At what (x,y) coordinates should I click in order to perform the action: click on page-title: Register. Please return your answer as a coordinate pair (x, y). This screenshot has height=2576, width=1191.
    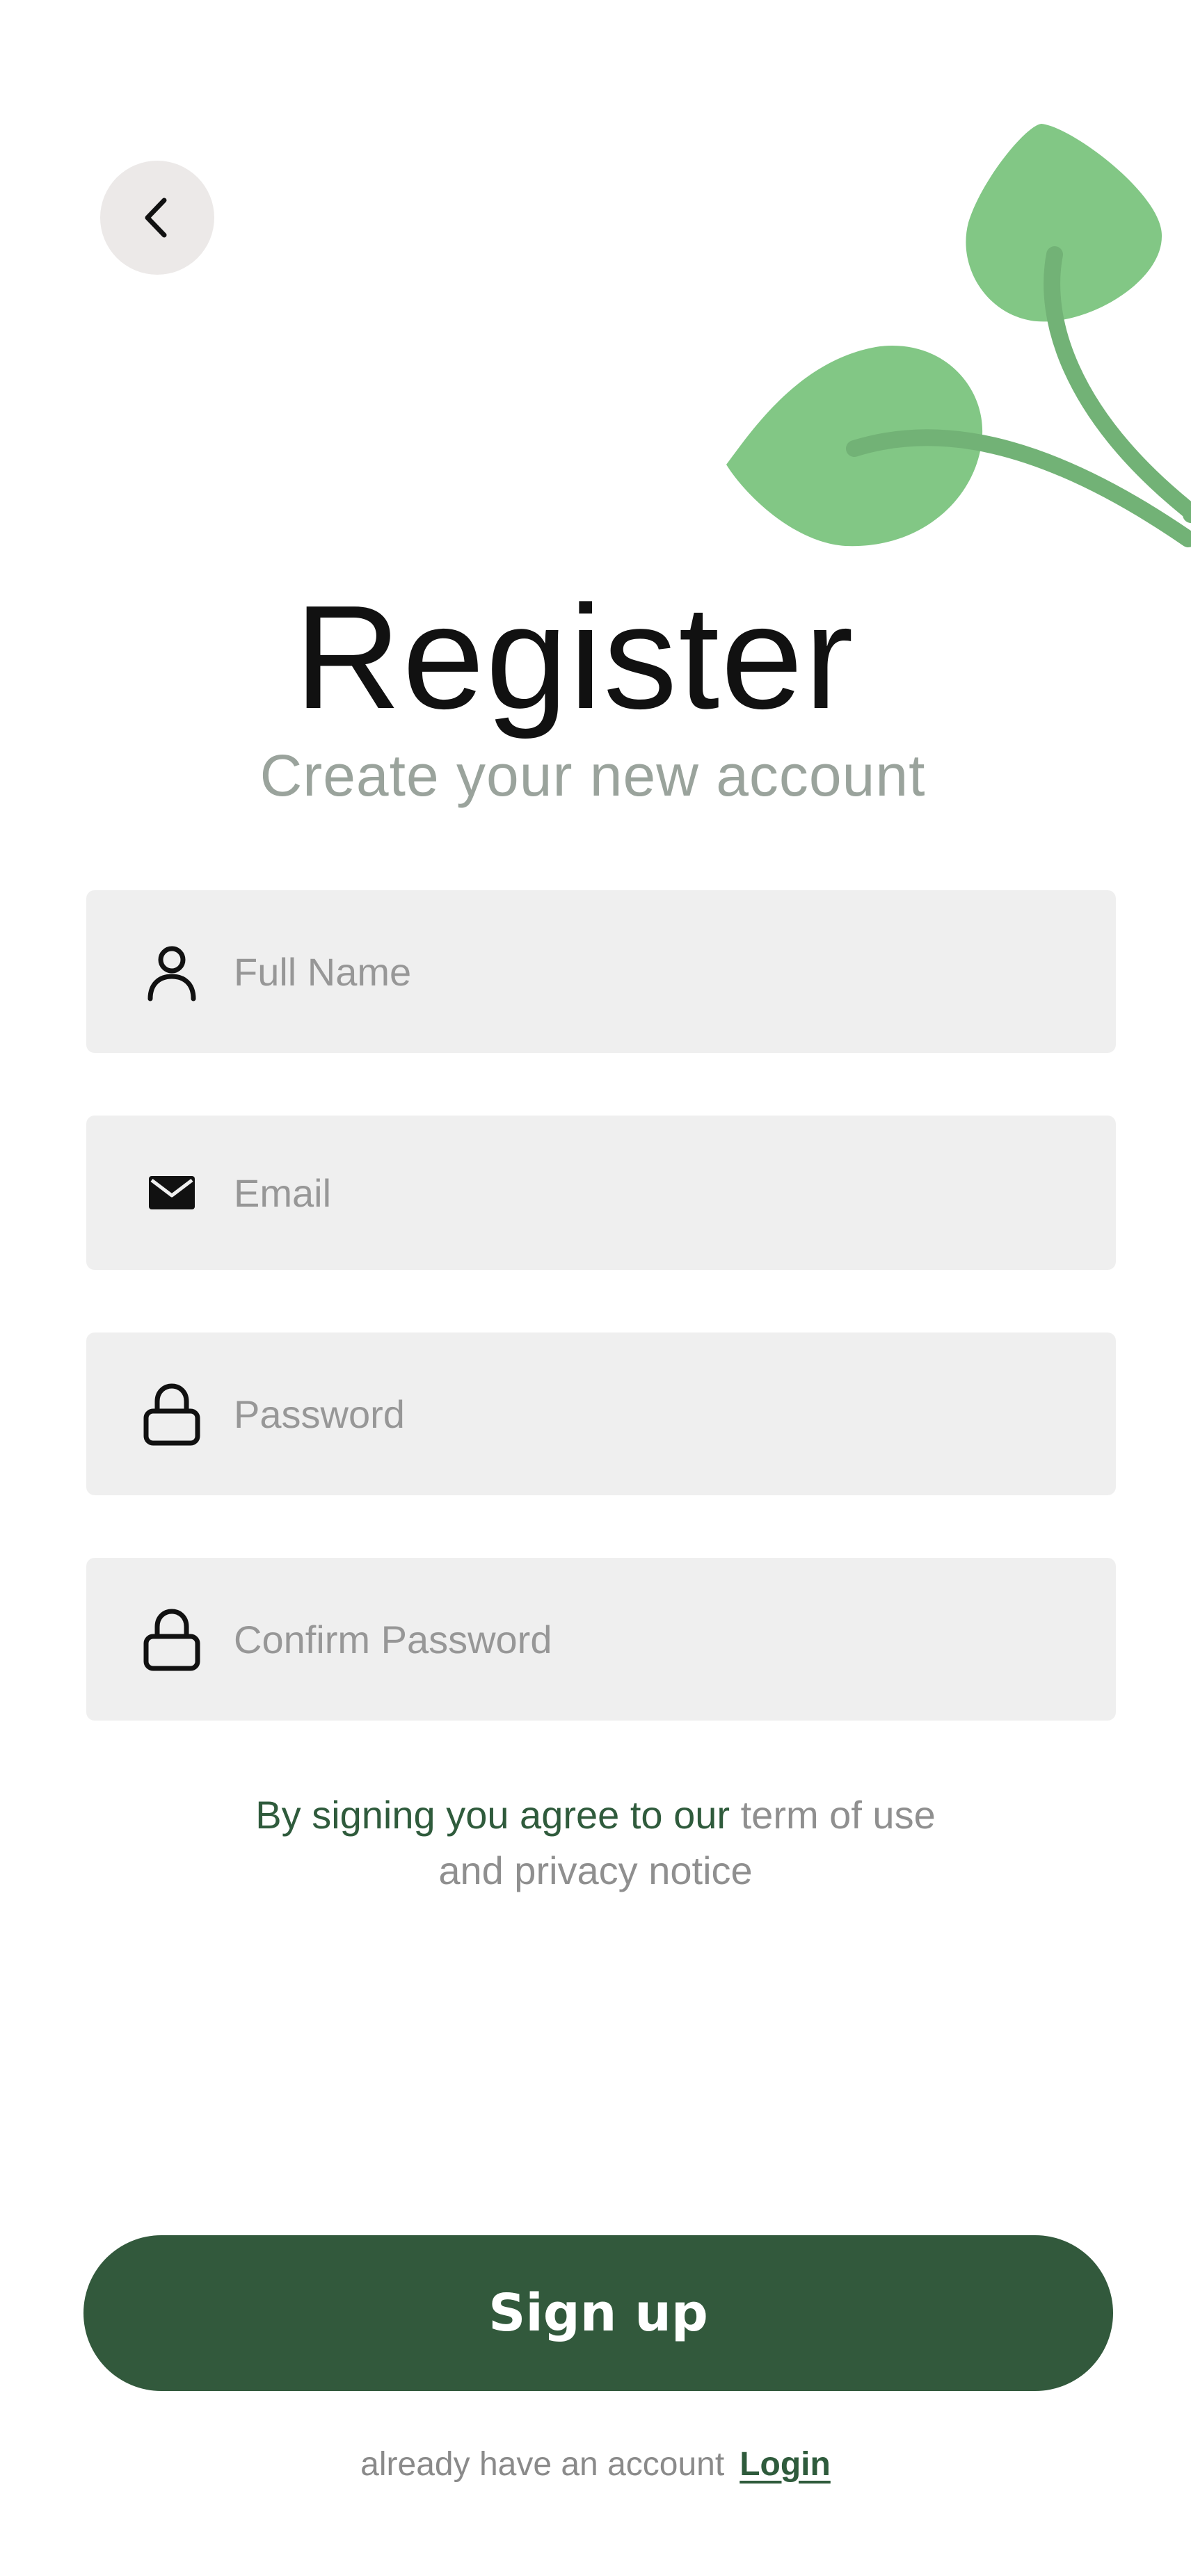
    Looking at the image, I should click on (574, 657).